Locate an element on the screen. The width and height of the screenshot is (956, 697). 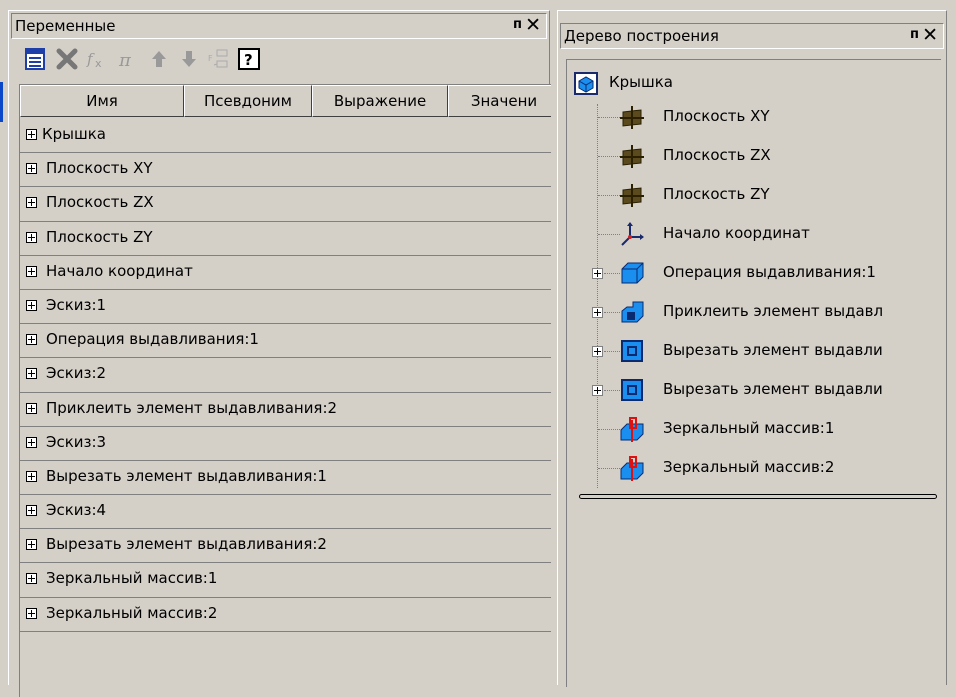
tree-item-label: Приклеить элемент выдавл is located at coordinates (773, 311).